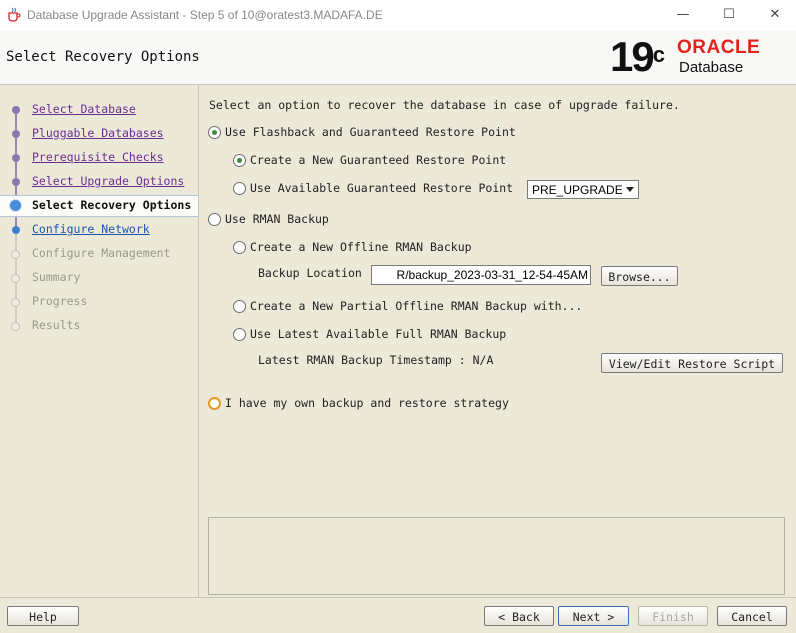 The image size is (796, 633). I want to click on nav-step-results: Results, so click(99, 326).